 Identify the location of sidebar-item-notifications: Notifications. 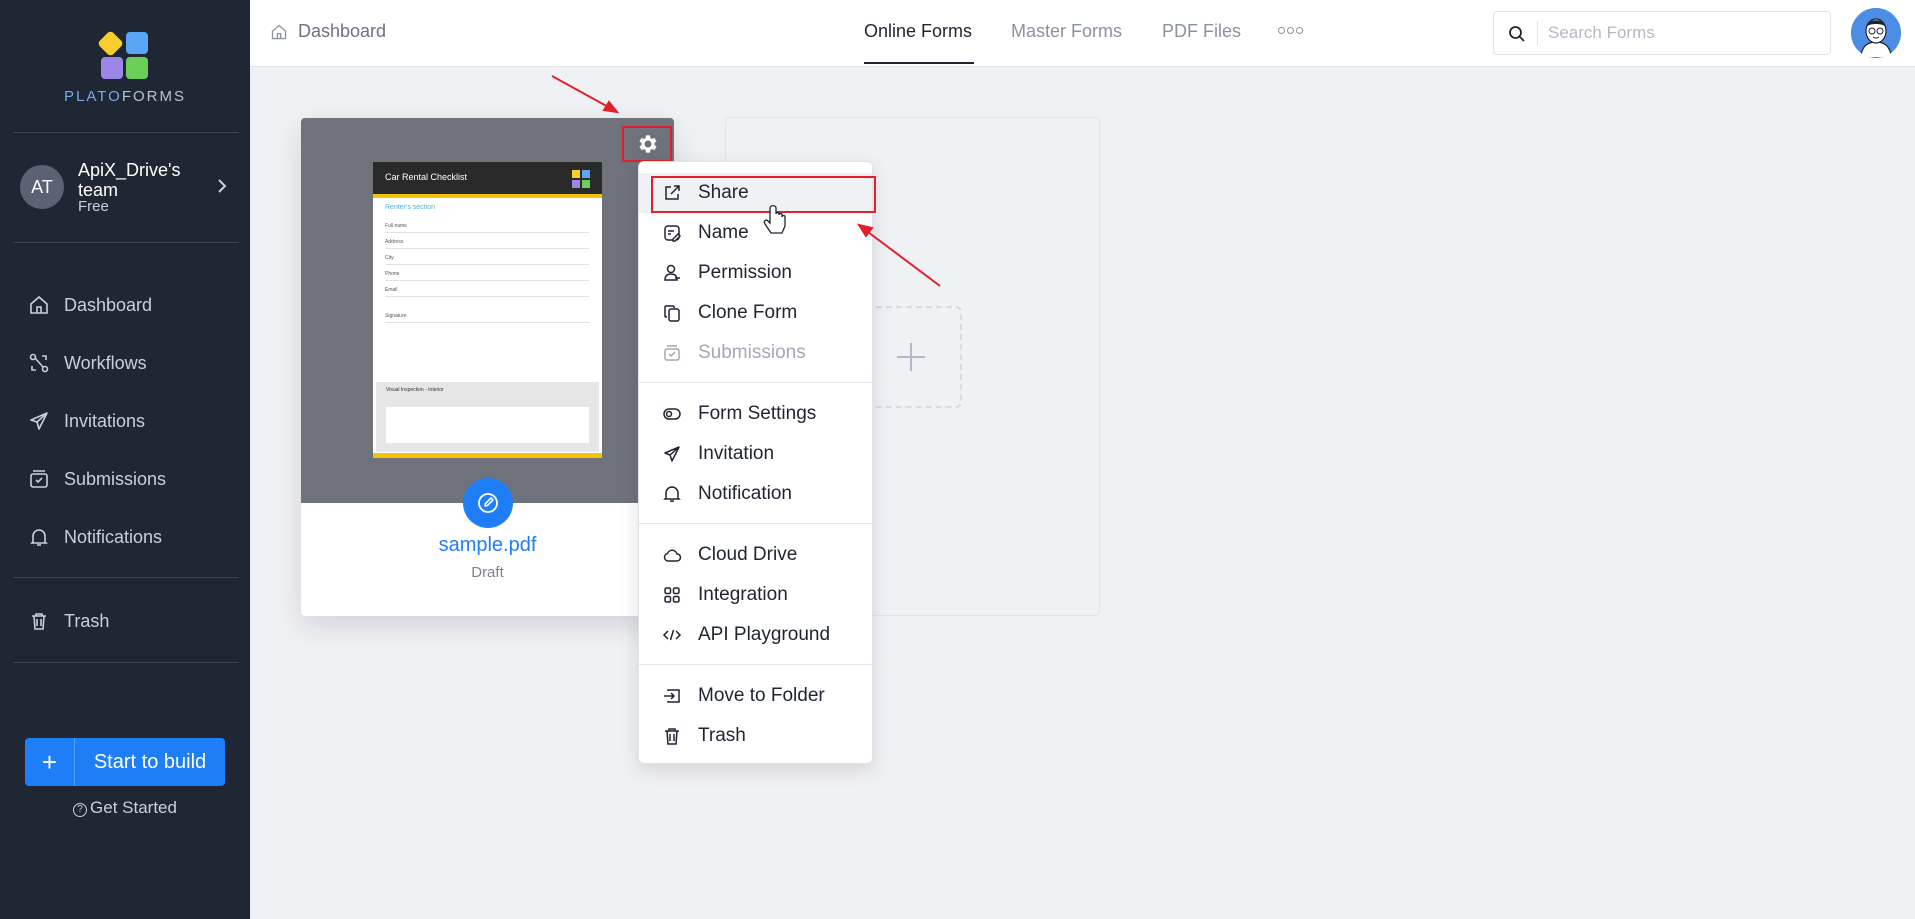
(95, 537).